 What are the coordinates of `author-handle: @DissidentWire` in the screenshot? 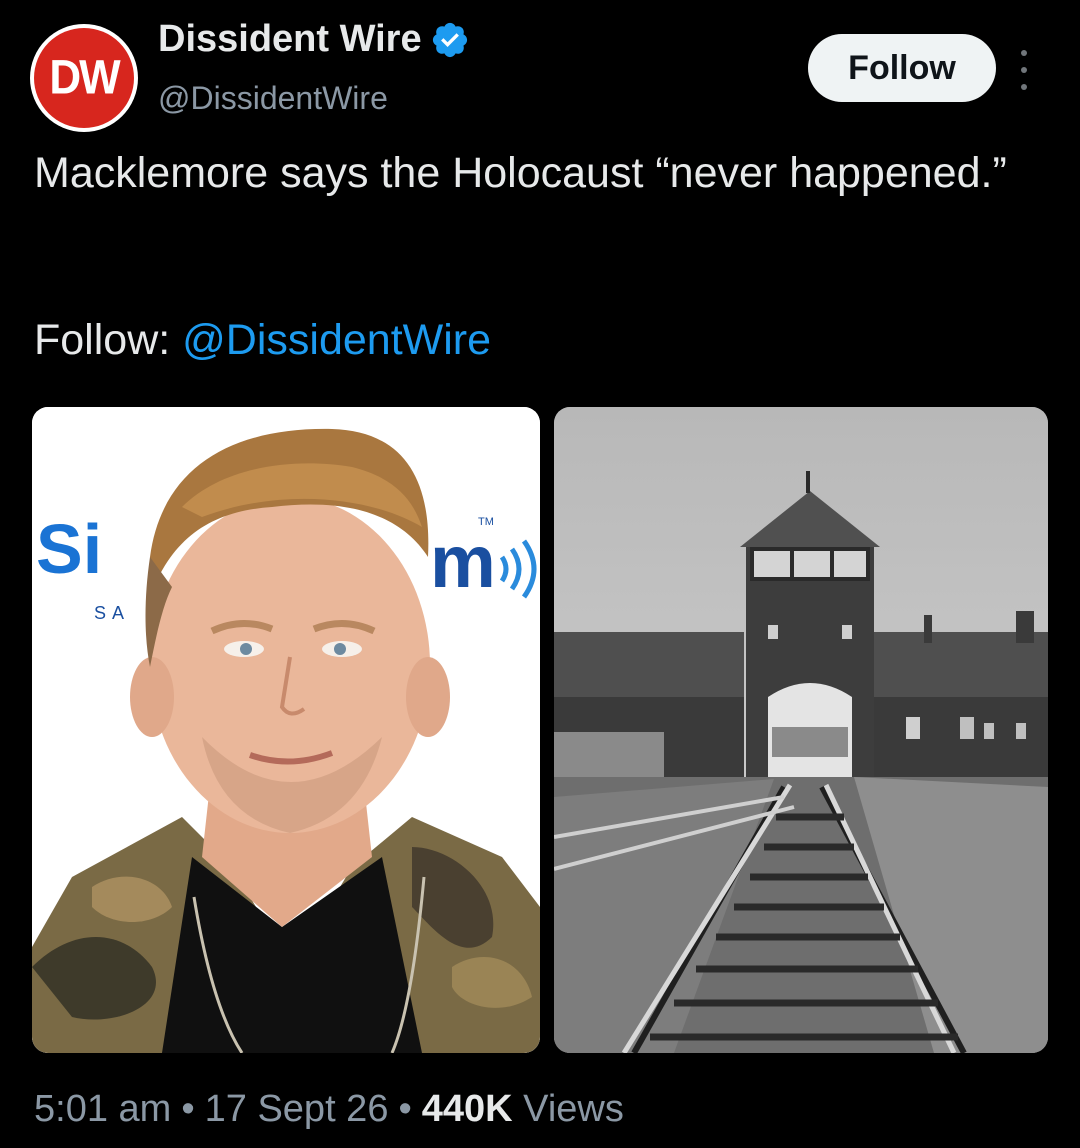 It's located at (273, 98).